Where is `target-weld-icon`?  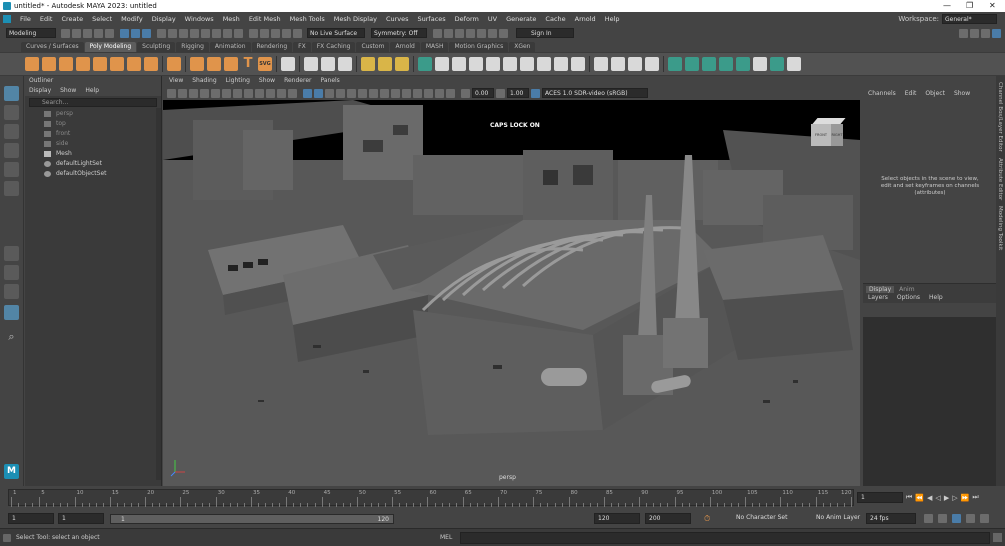 target-weld-icon is located at coordinates (561, 64).